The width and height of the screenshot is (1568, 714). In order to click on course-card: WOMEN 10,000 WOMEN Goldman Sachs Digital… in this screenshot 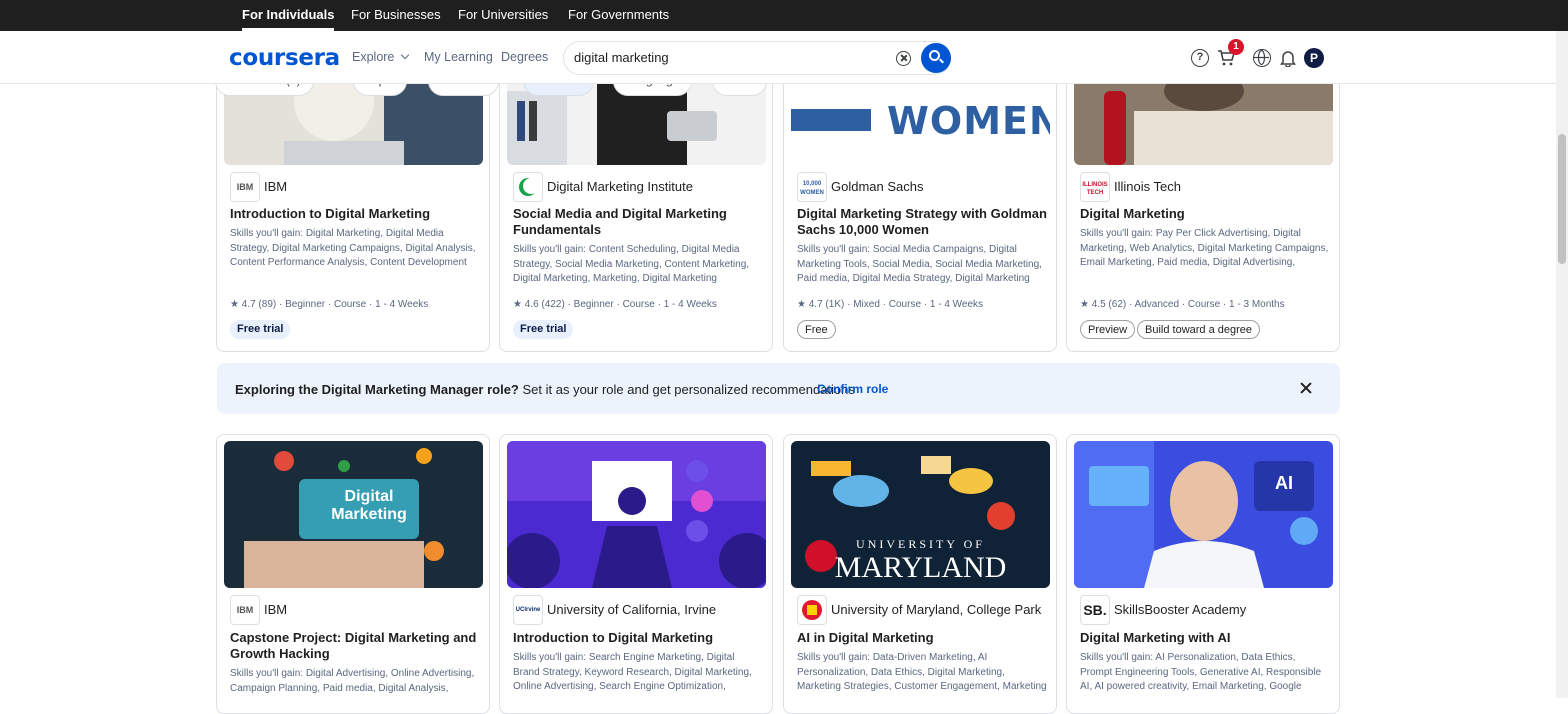, I will do `click(920, 211)`.